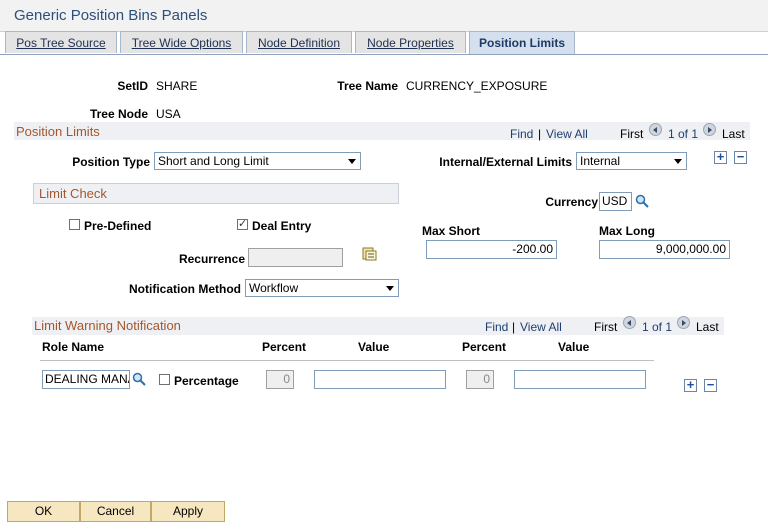  I want to click on warning-view-all-link: View All, so click(541, 327).